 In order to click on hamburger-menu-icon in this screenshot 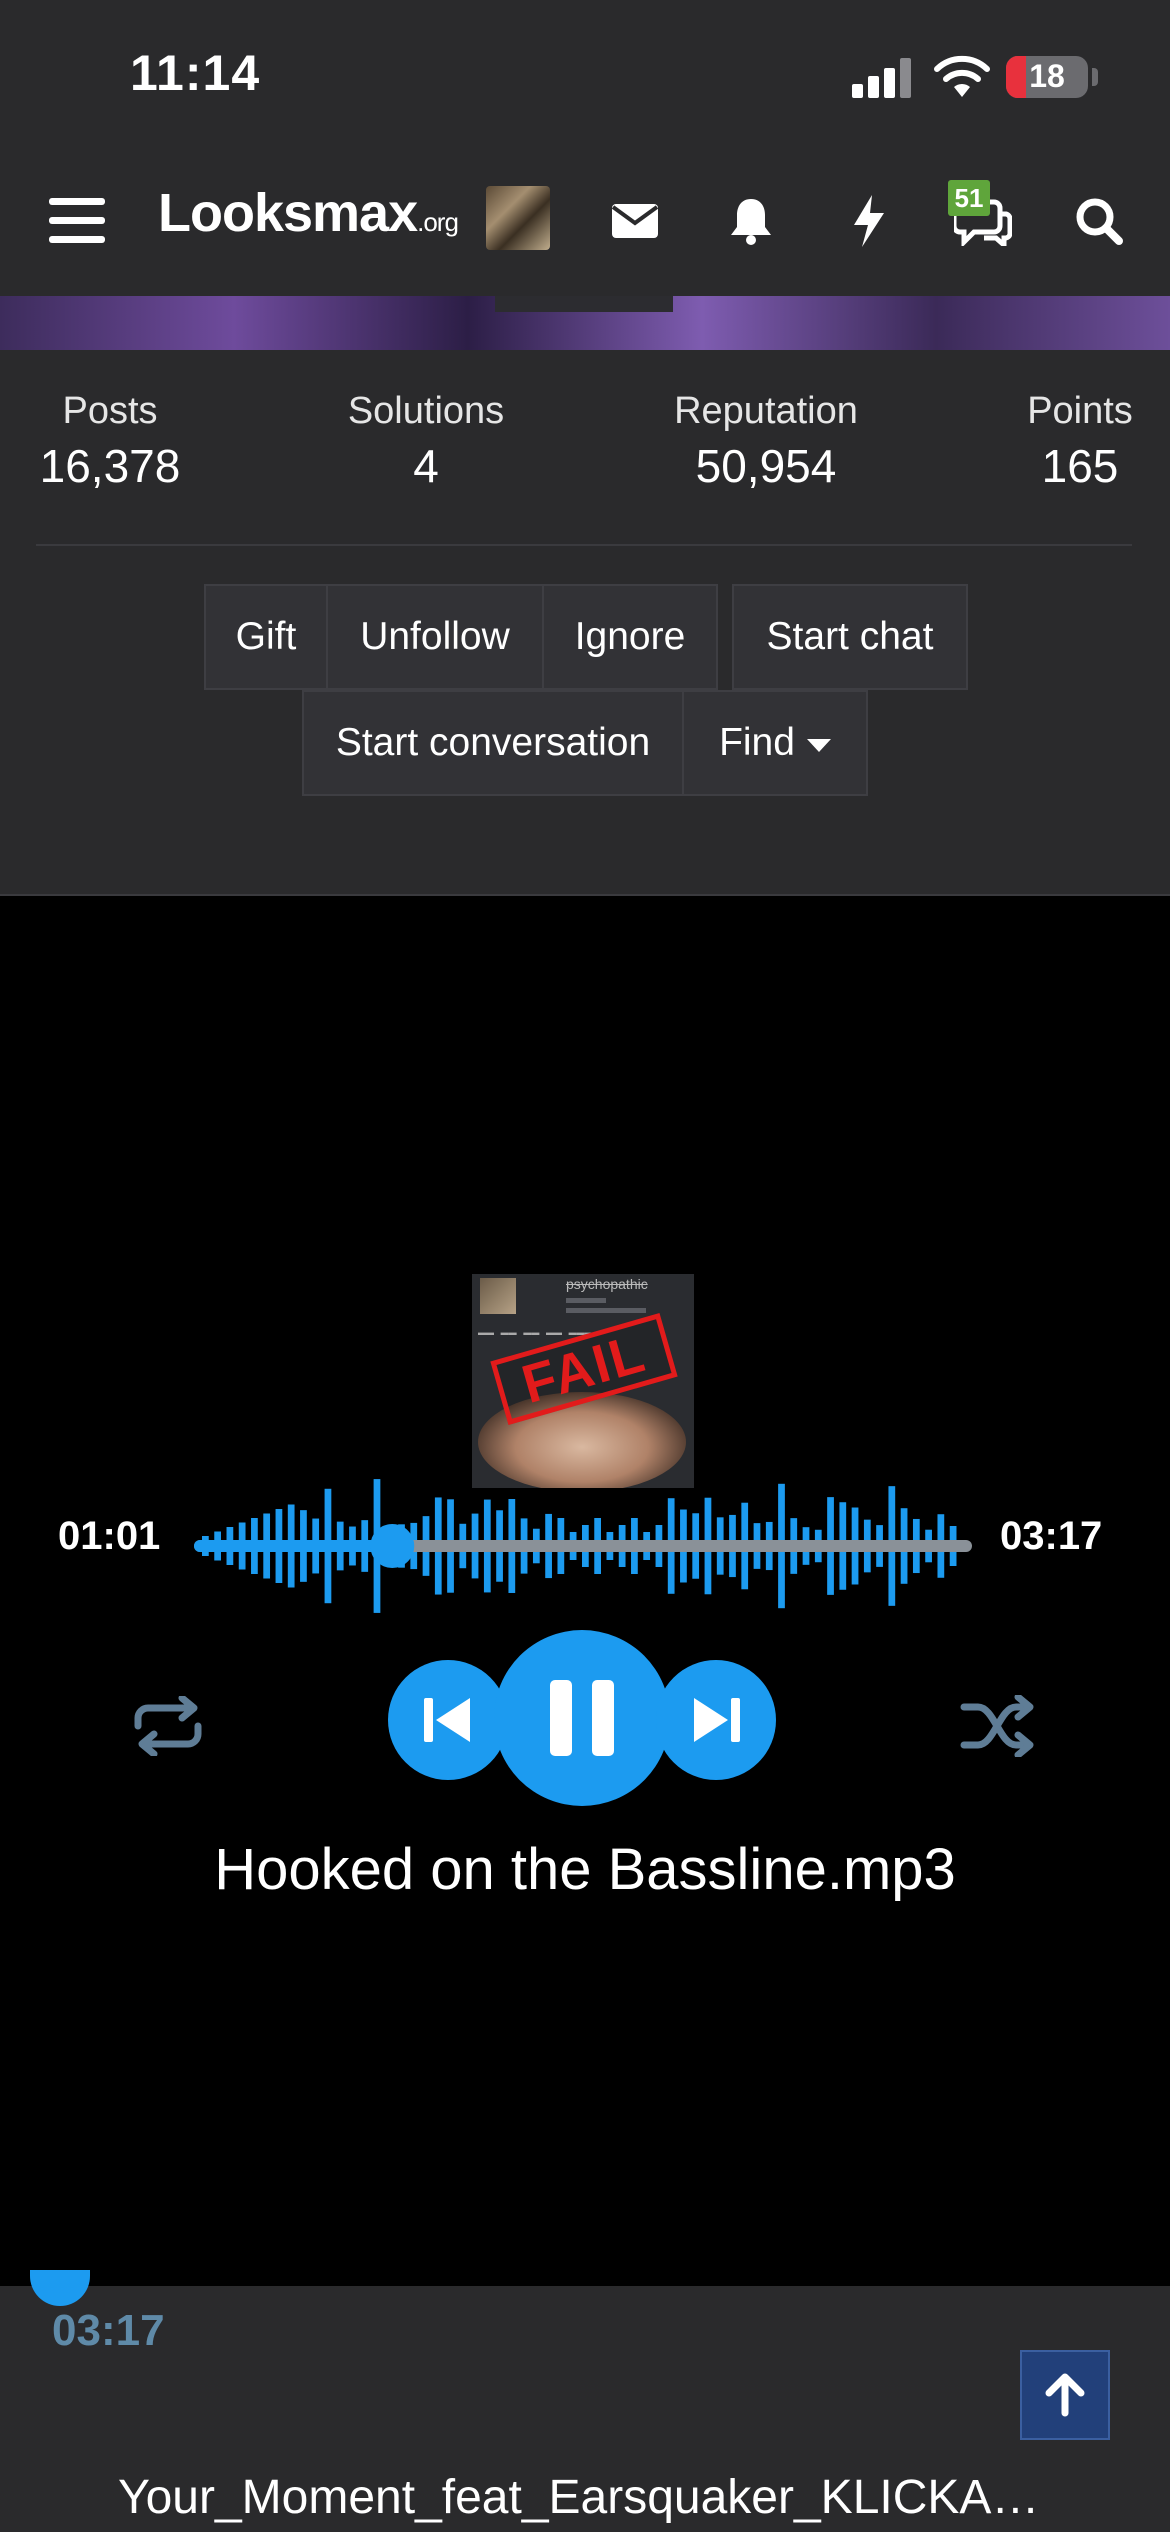, I will do `click(77, 221)`.